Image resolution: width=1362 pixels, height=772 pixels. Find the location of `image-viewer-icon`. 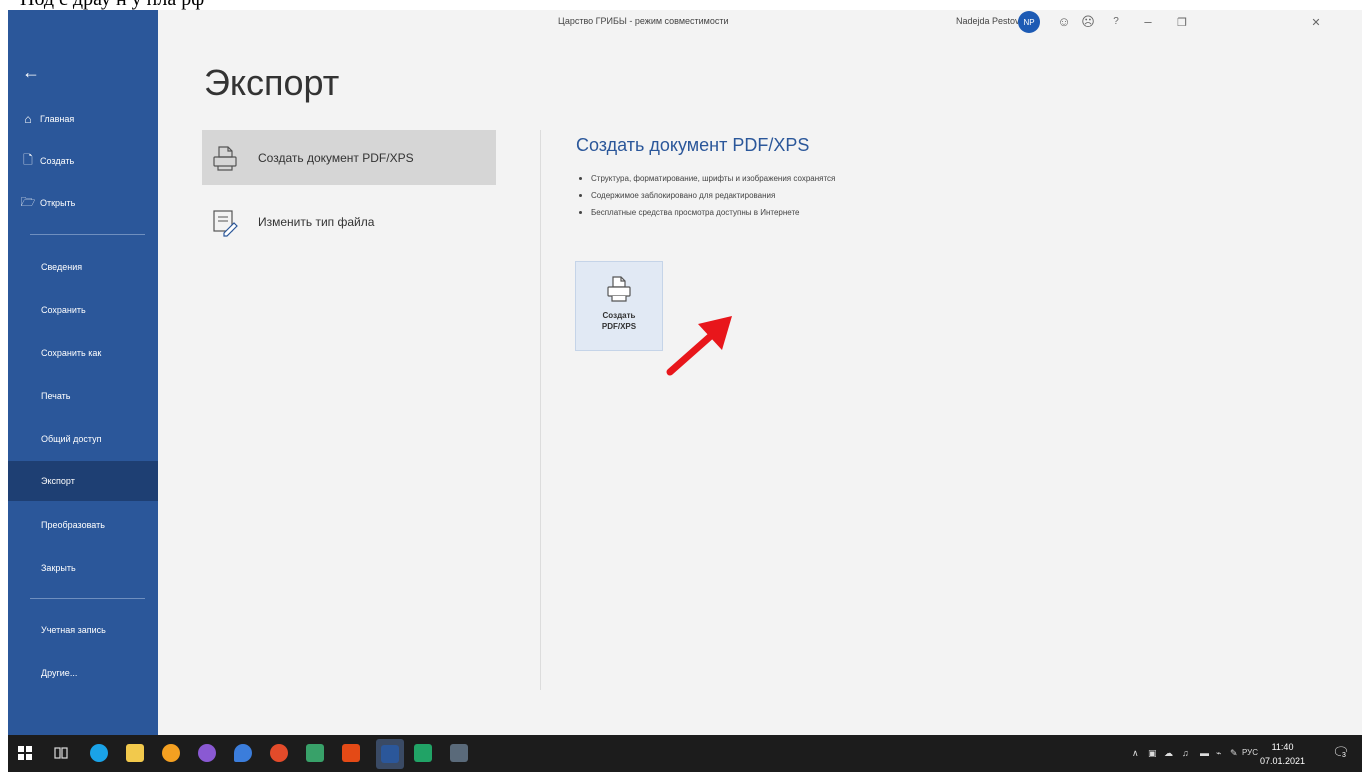

image-viewer-icon is located at coordinates (315, 753).